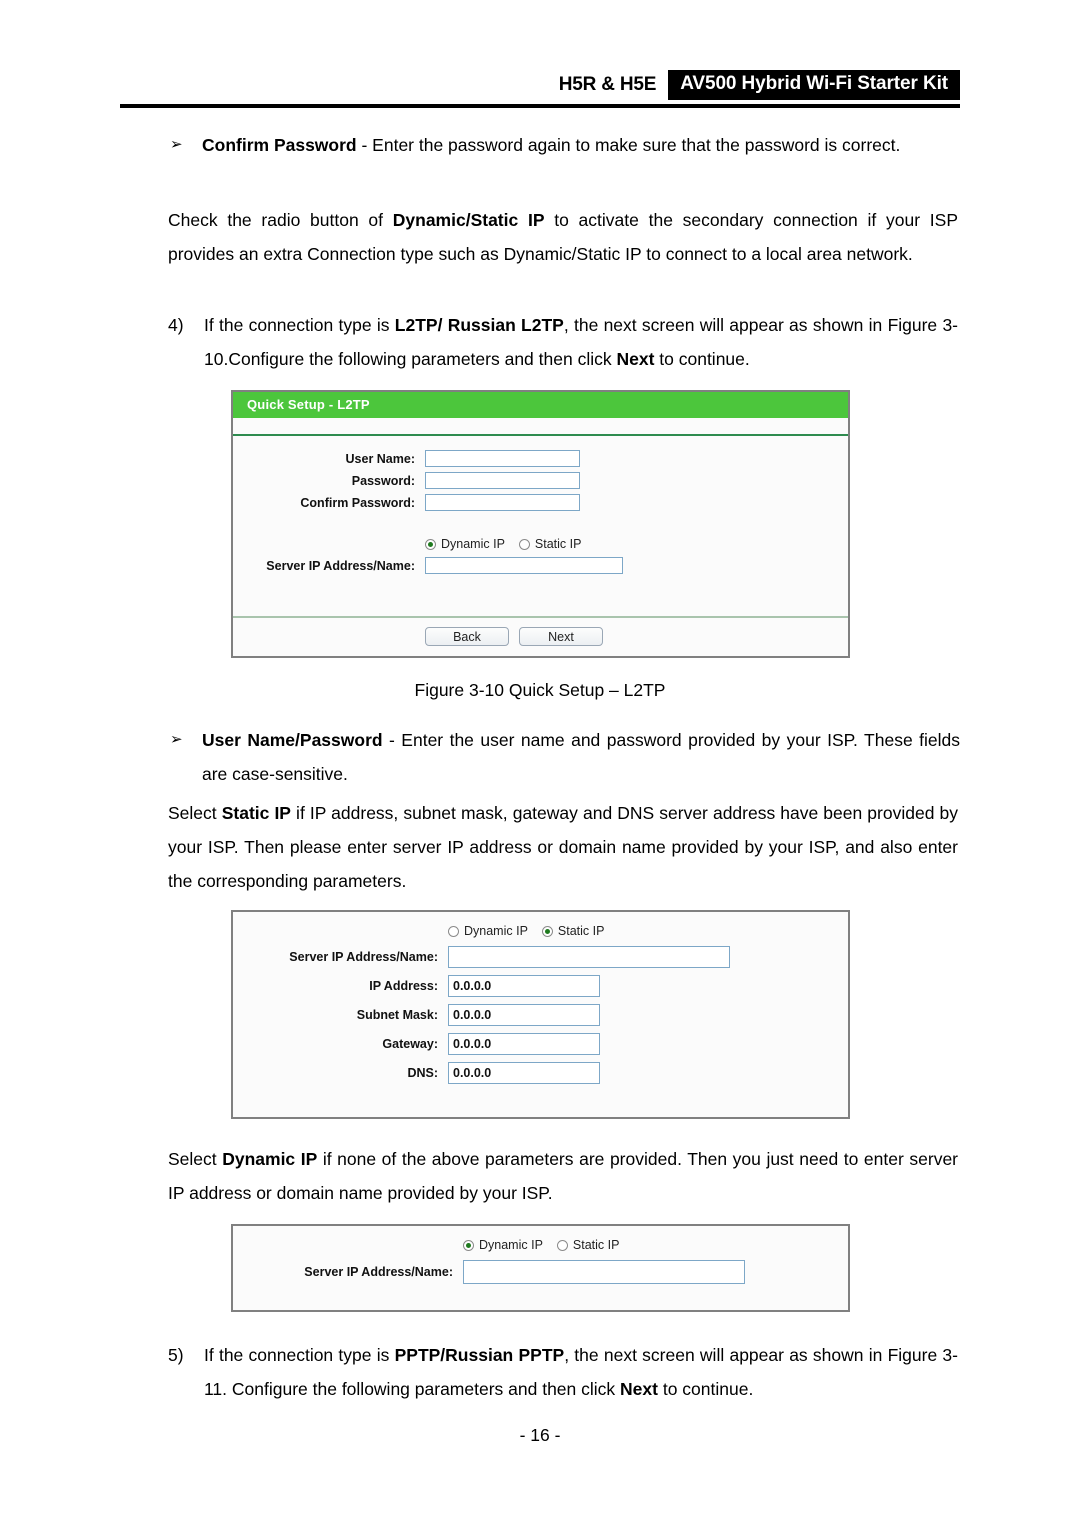 This screenshot has width=1080, height=1527. I want to click on input-confirm-password, so click(502, 502).